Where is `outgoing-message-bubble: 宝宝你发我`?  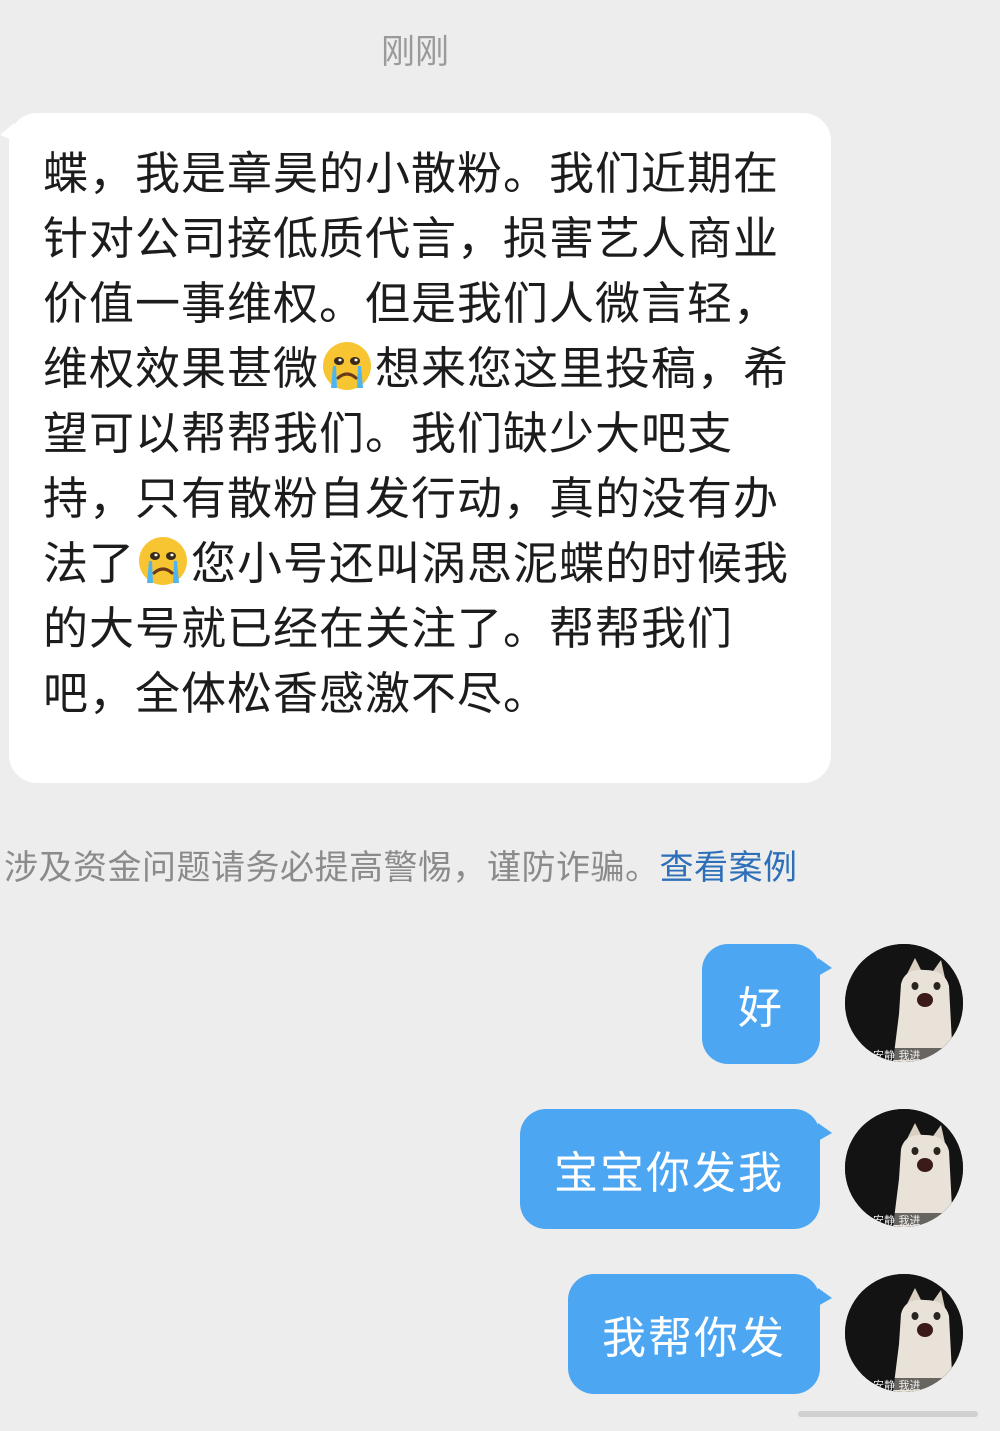
outgoing-message-bubble: 宝宝你发我 is located at coordinates (676, 1169).